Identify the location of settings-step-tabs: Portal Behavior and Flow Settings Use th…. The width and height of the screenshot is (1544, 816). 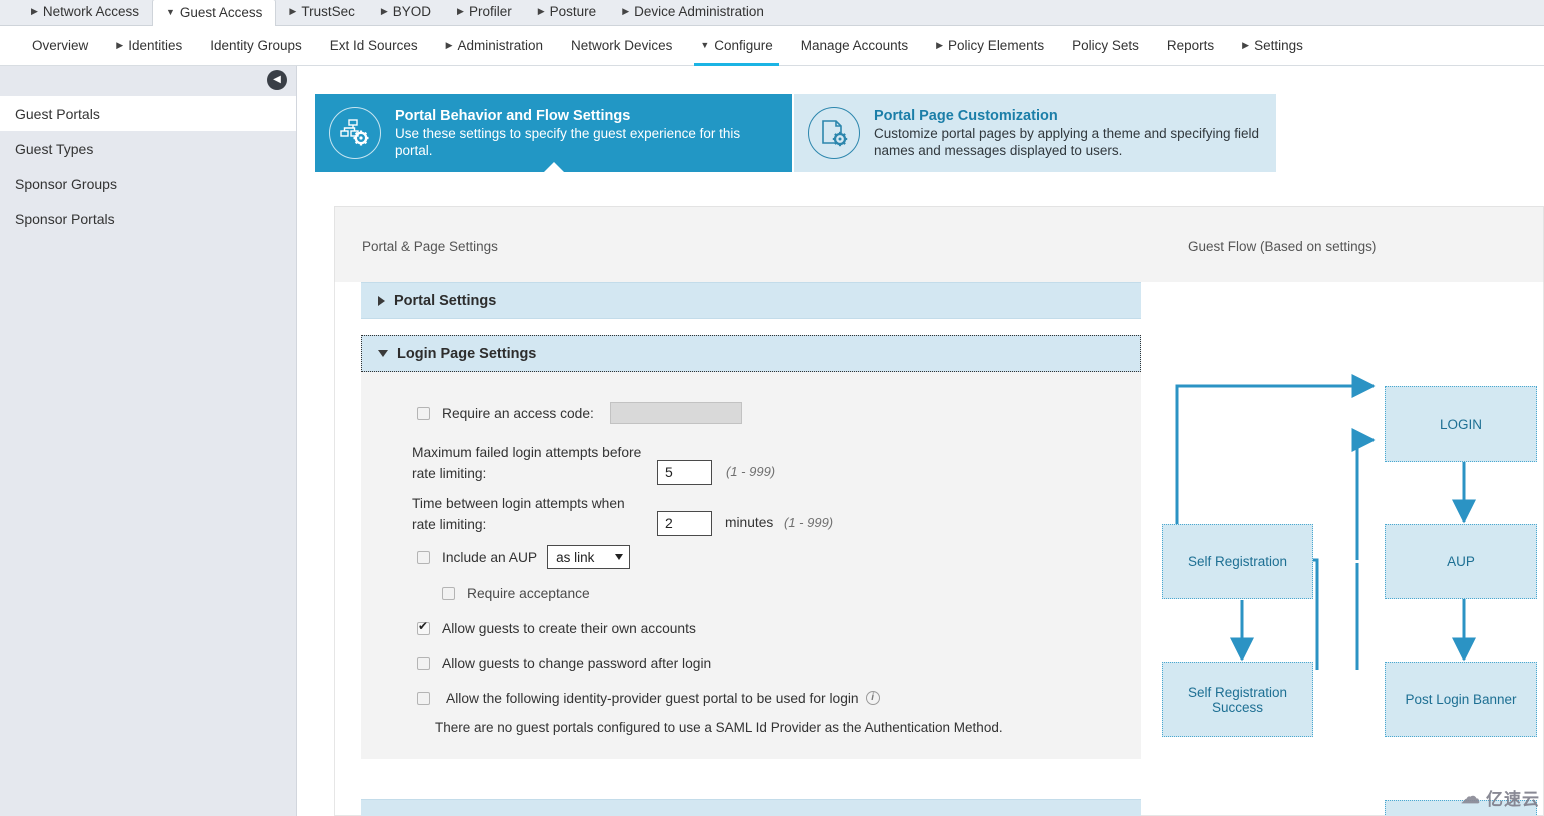
(795, 133).